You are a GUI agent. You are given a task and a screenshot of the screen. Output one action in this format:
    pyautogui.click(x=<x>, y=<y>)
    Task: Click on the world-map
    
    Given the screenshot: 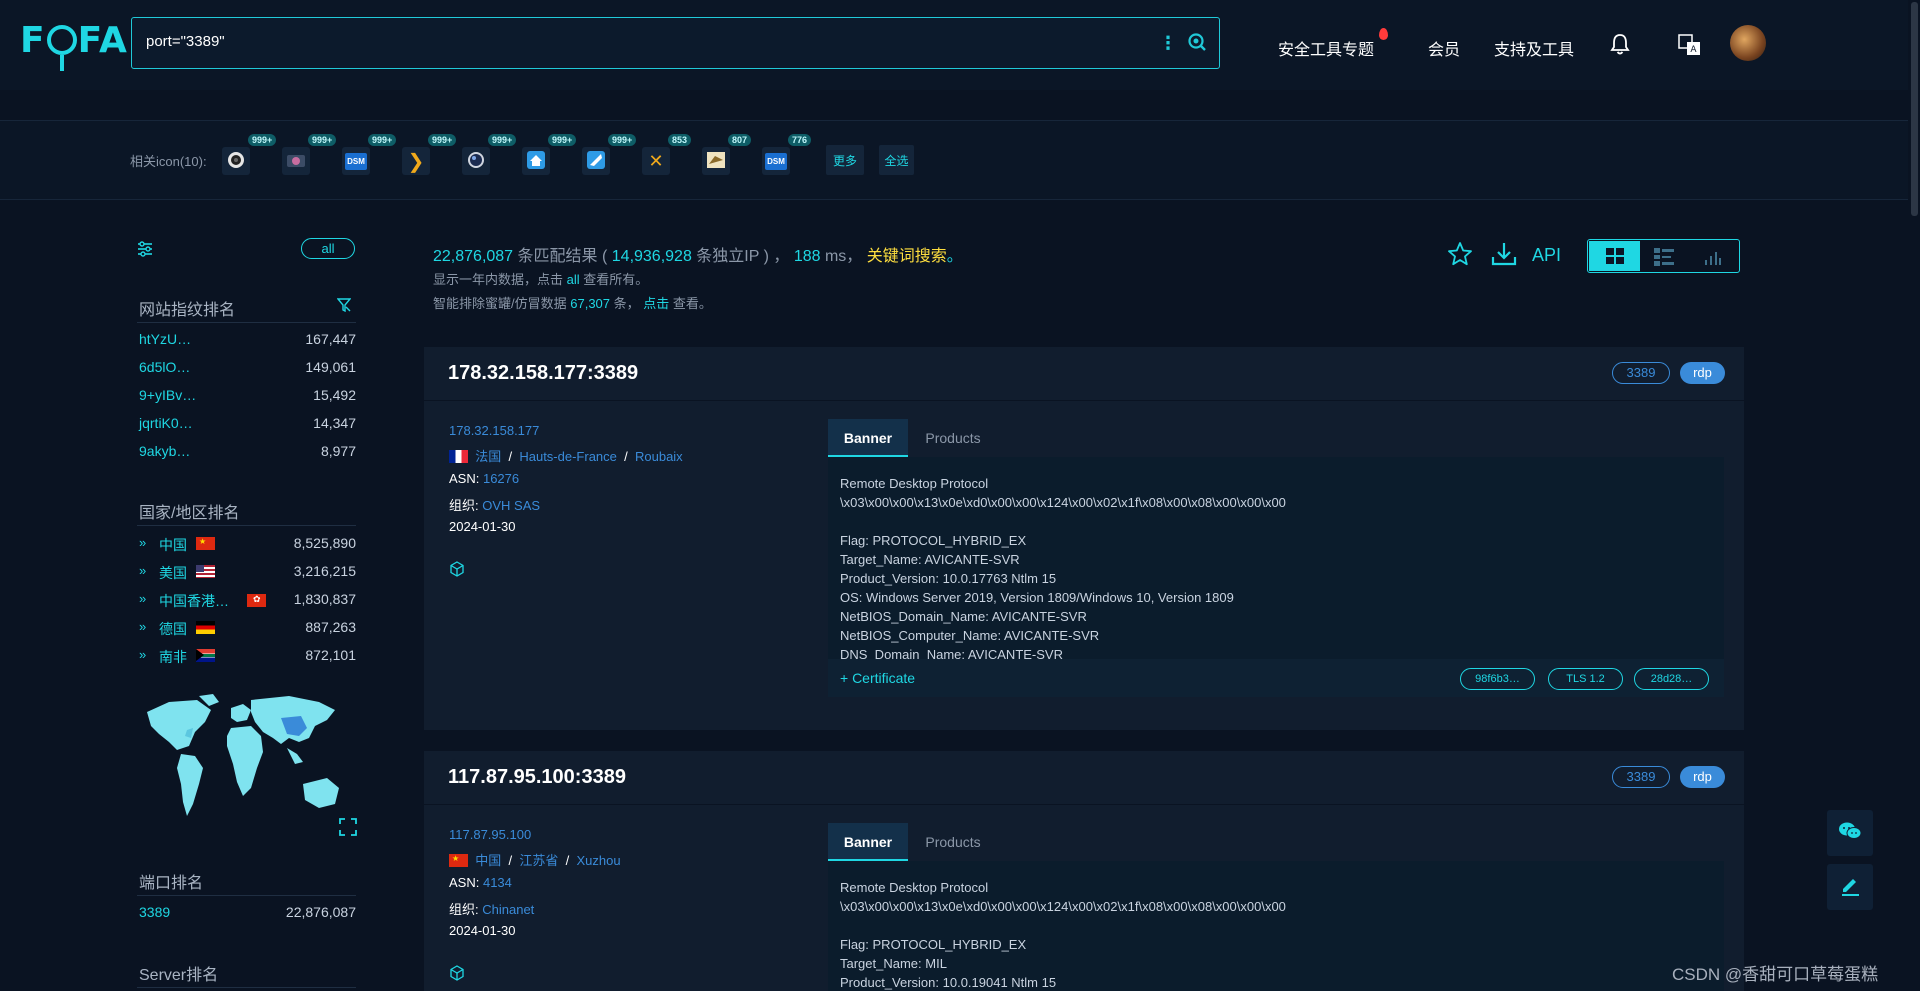 What is the action you would take?
    pyautogui.click(x=244, y=761)
    